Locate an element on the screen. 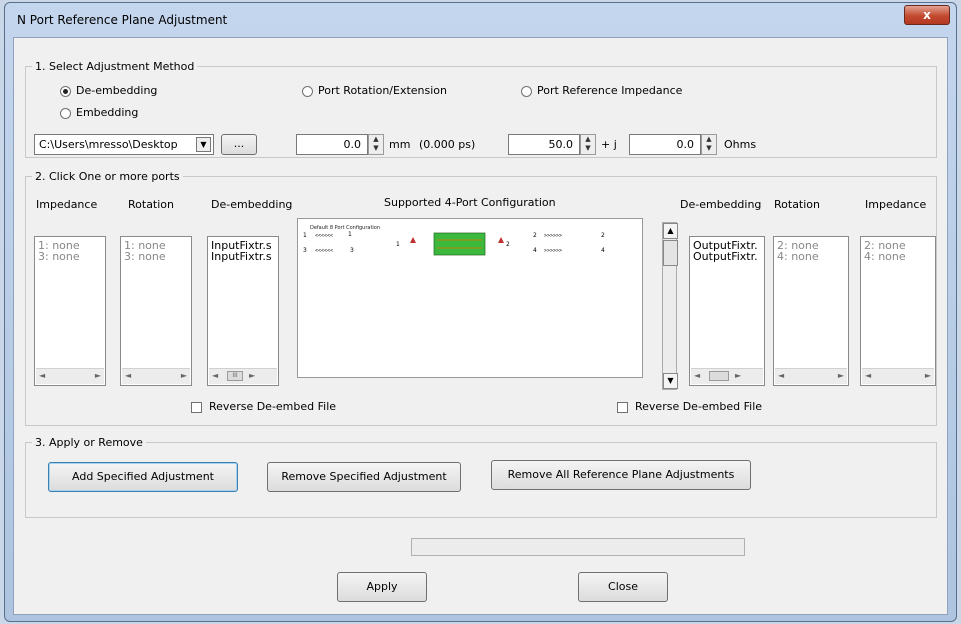 The image size is (961, 624). window-title: N Port Reference Plane Adjustment is located at coordinates (122, 20).